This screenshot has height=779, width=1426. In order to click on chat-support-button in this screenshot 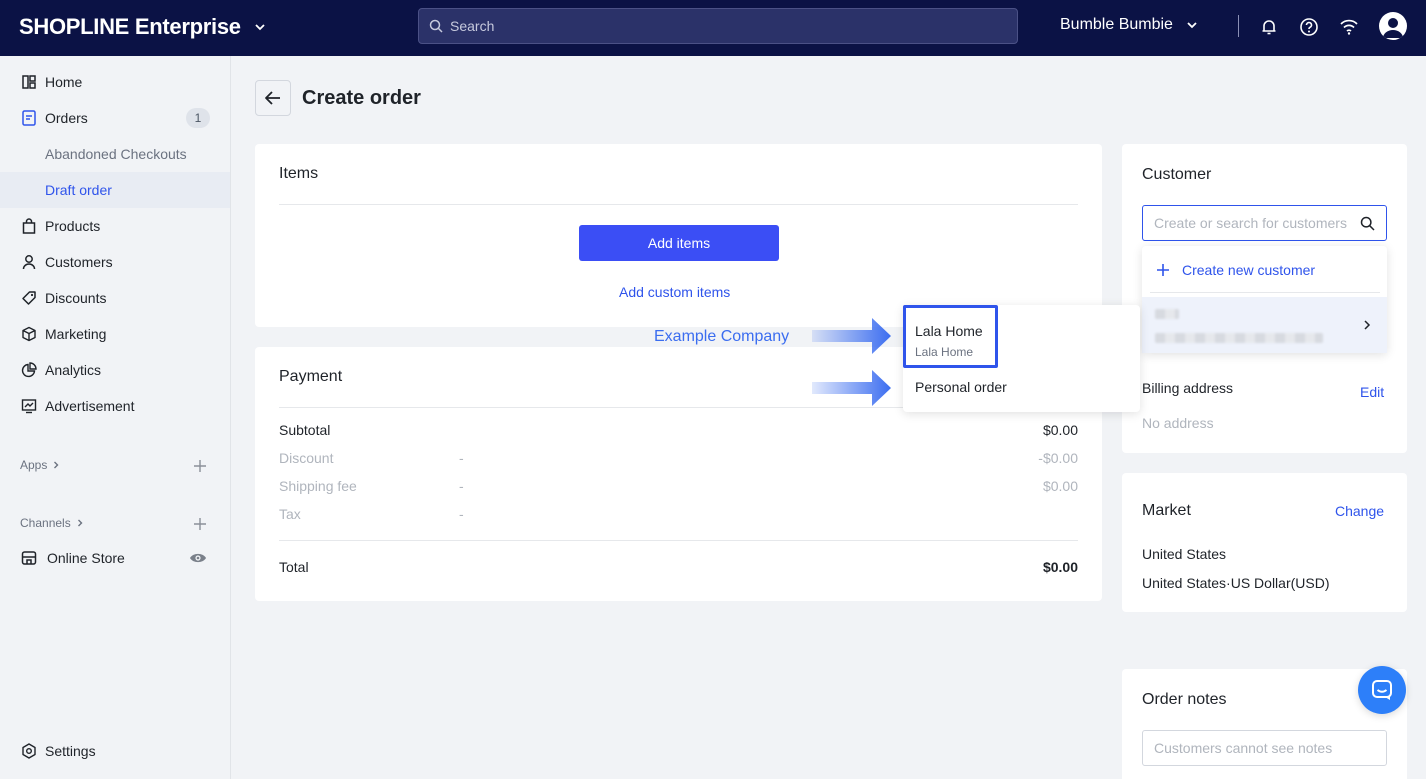, I will do `click(1382, 690)`.